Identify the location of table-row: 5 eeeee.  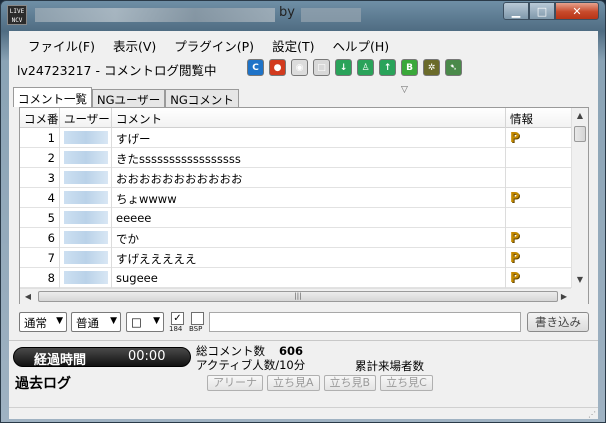
(296, 218).